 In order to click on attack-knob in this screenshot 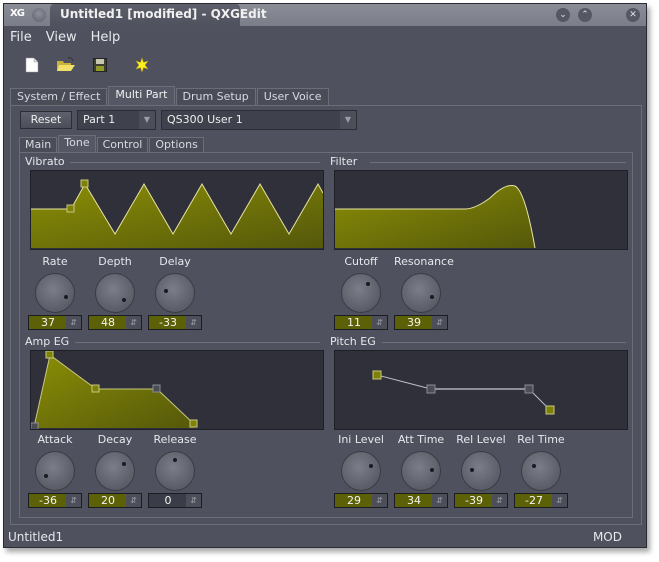, I will do `click(55, 471)`.